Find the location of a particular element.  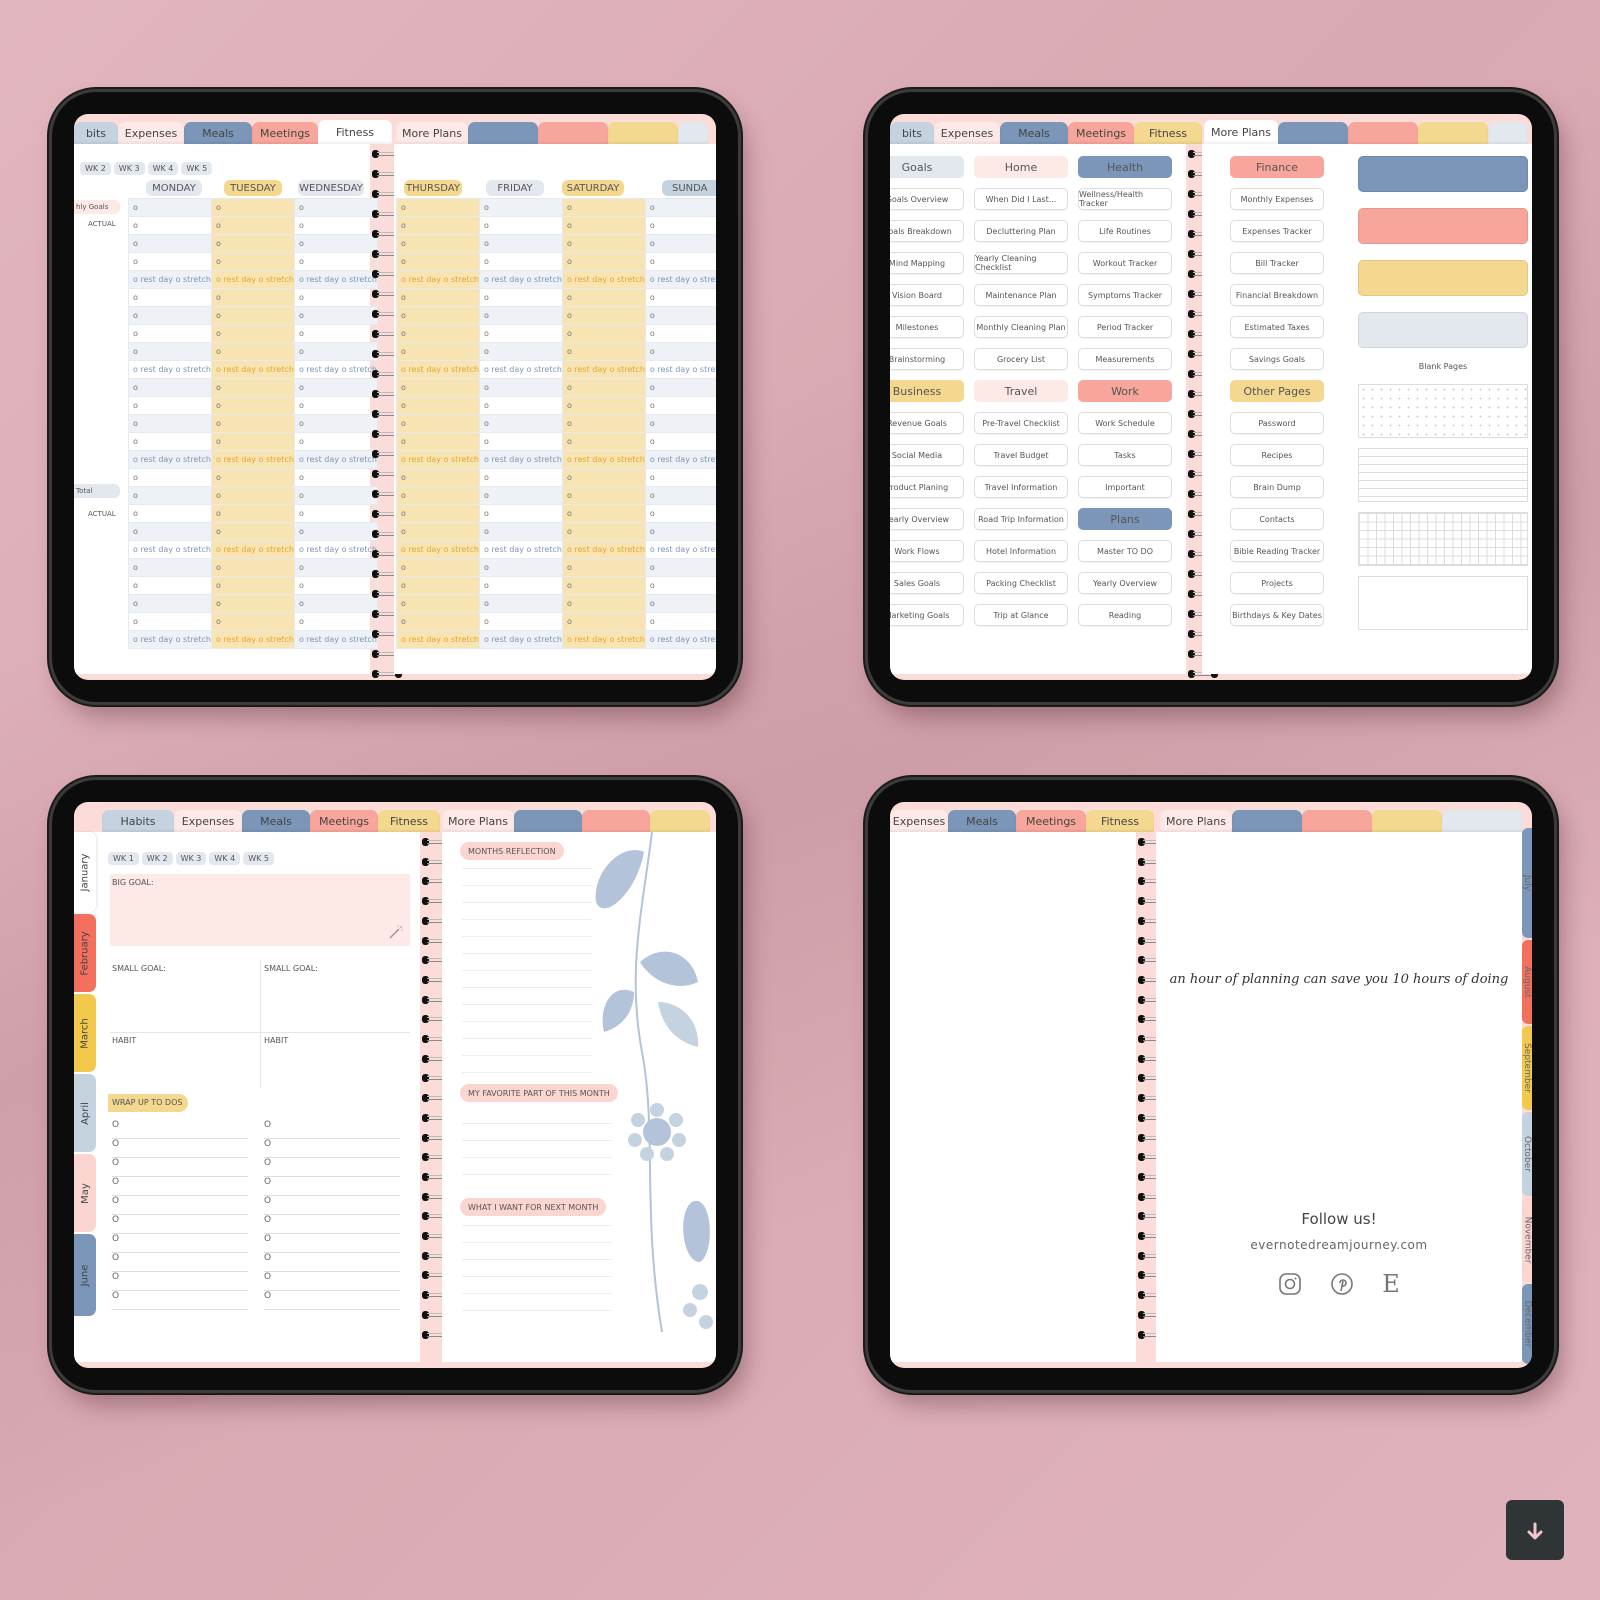

page-link: Decluttering Plan is located at coordinates (1021, 231).